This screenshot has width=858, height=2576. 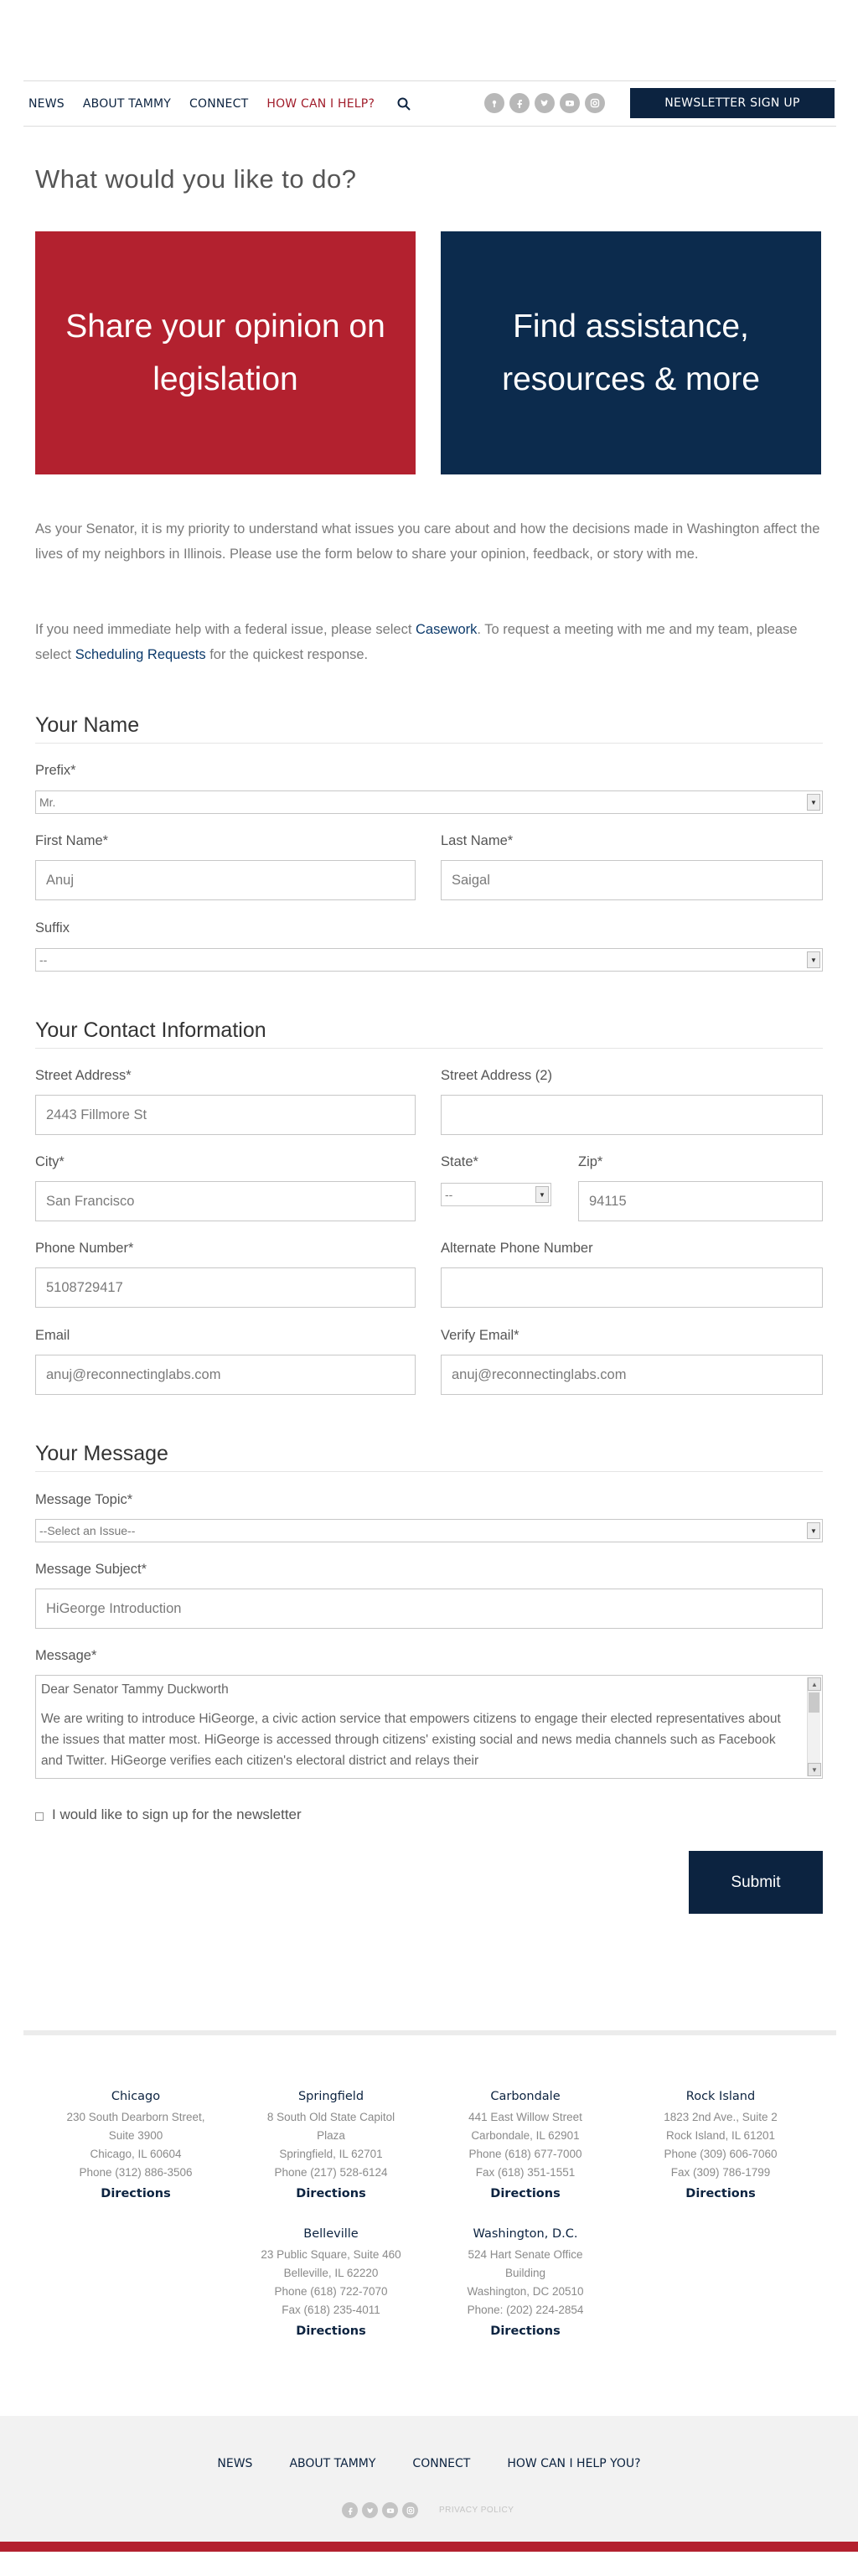 I want to click on street-address-input: 2443 Fillmore St, so click(x=225, y=1115).